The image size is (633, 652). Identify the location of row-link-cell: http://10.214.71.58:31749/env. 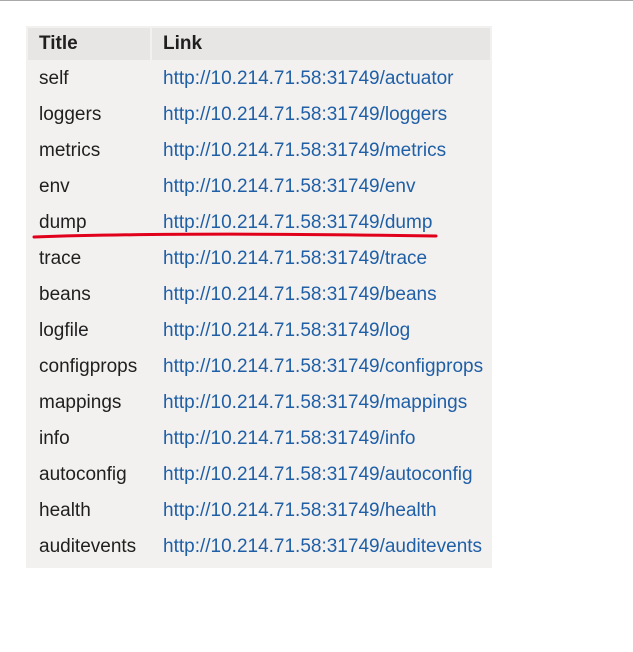
(321, 187).